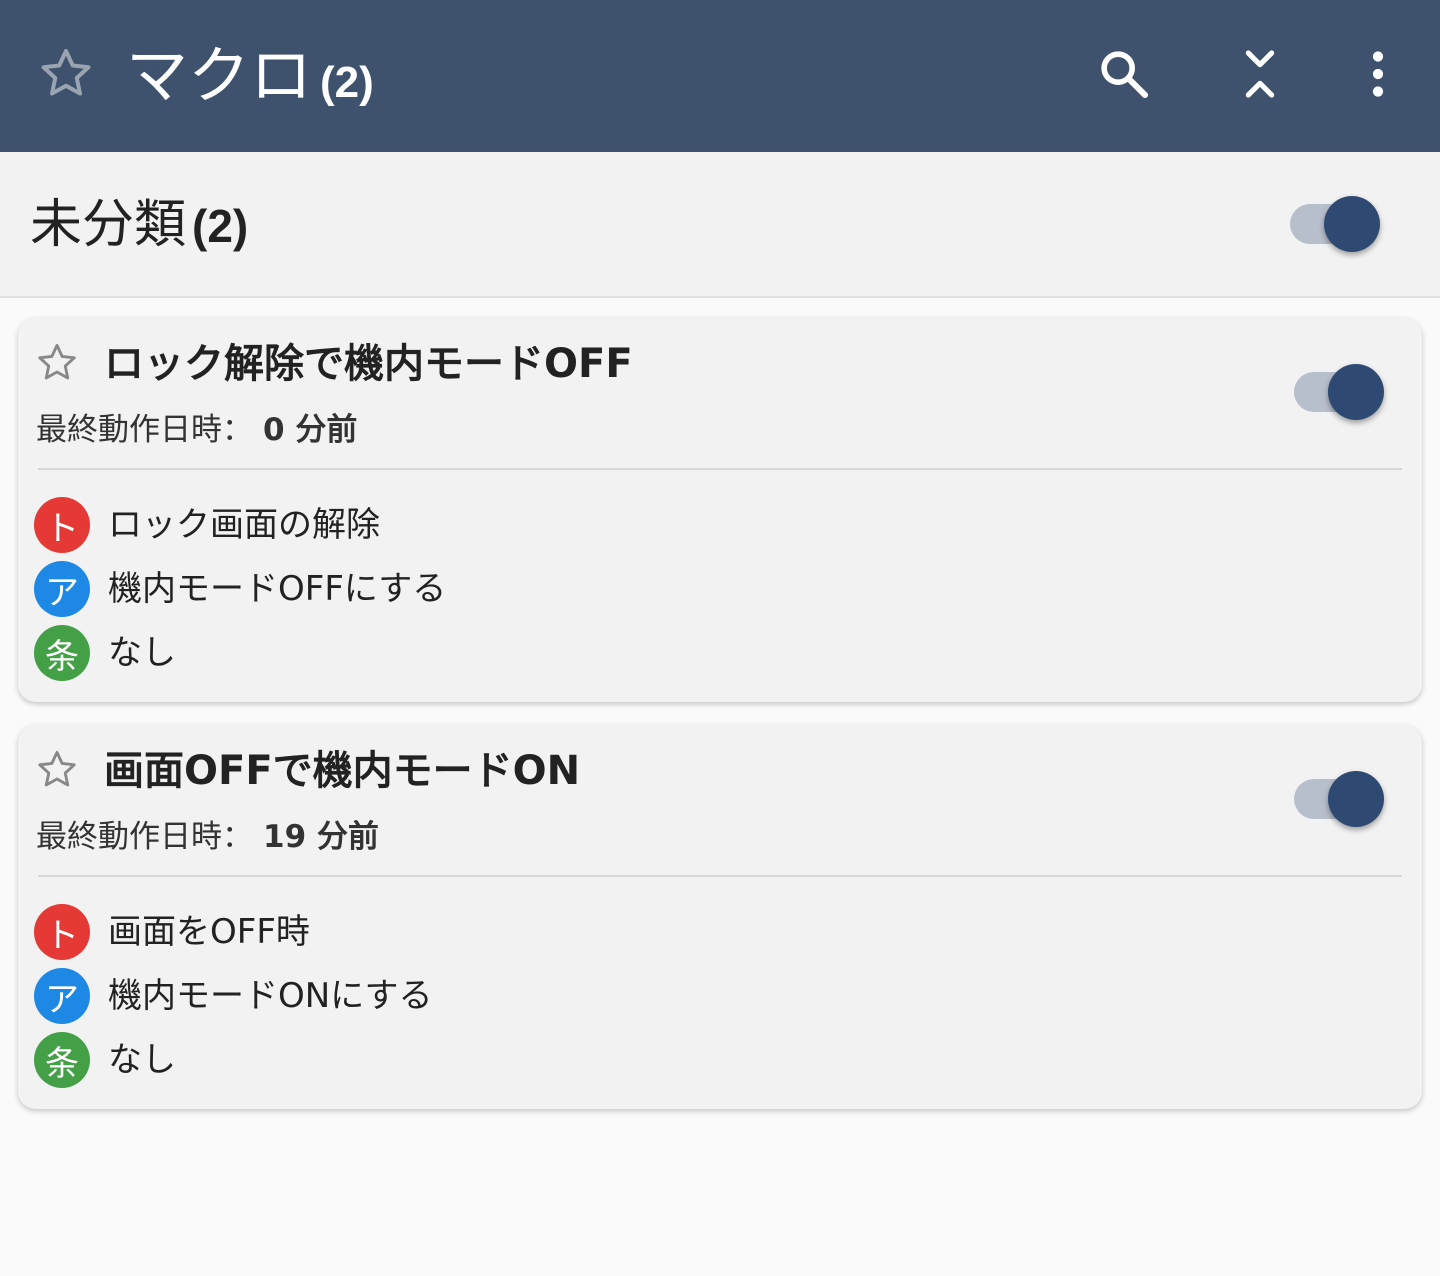 The height and width of the screenshot is (1276, 1440). Describe the element at coordinates (277, 589) in the screenshot. I see `action-text: 機内モードOFFにする` at that location.